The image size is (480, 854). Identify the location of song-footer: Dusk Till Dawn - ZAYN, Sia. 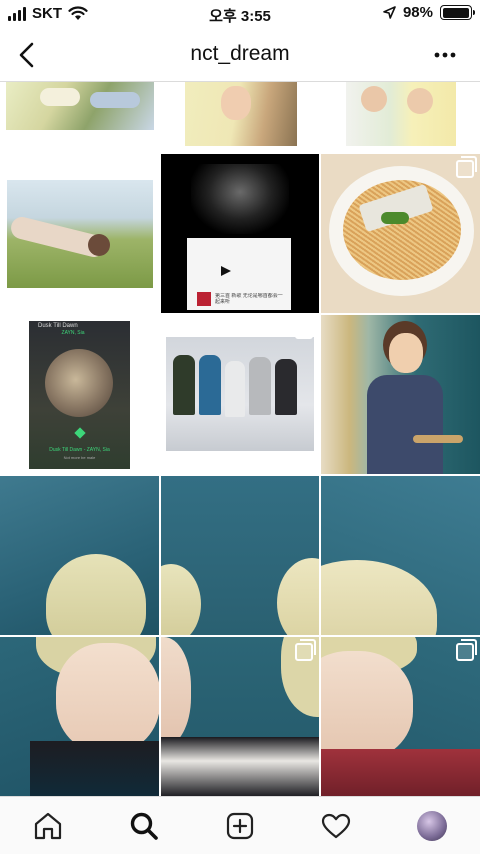
(79, 450).